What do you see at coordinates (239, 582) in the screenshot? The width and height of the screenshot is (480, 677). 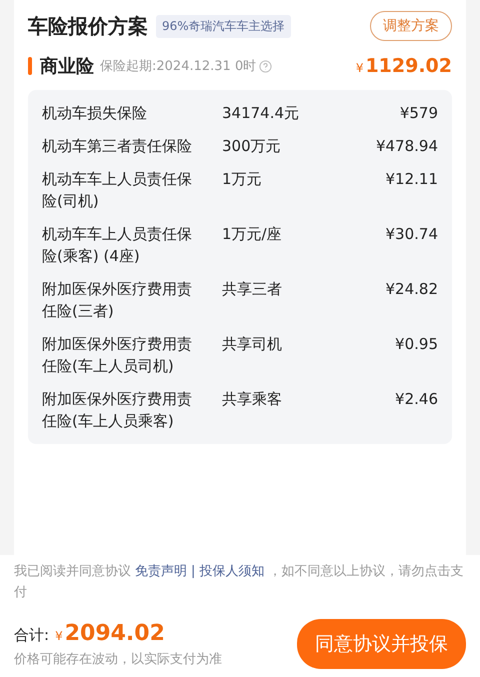 I see `agreement-text: 我已阅读并同意协议 免责声明 | 投保人须知 ，如不同意以上协议，请勿点击支付` at bounding box center [239, 582].